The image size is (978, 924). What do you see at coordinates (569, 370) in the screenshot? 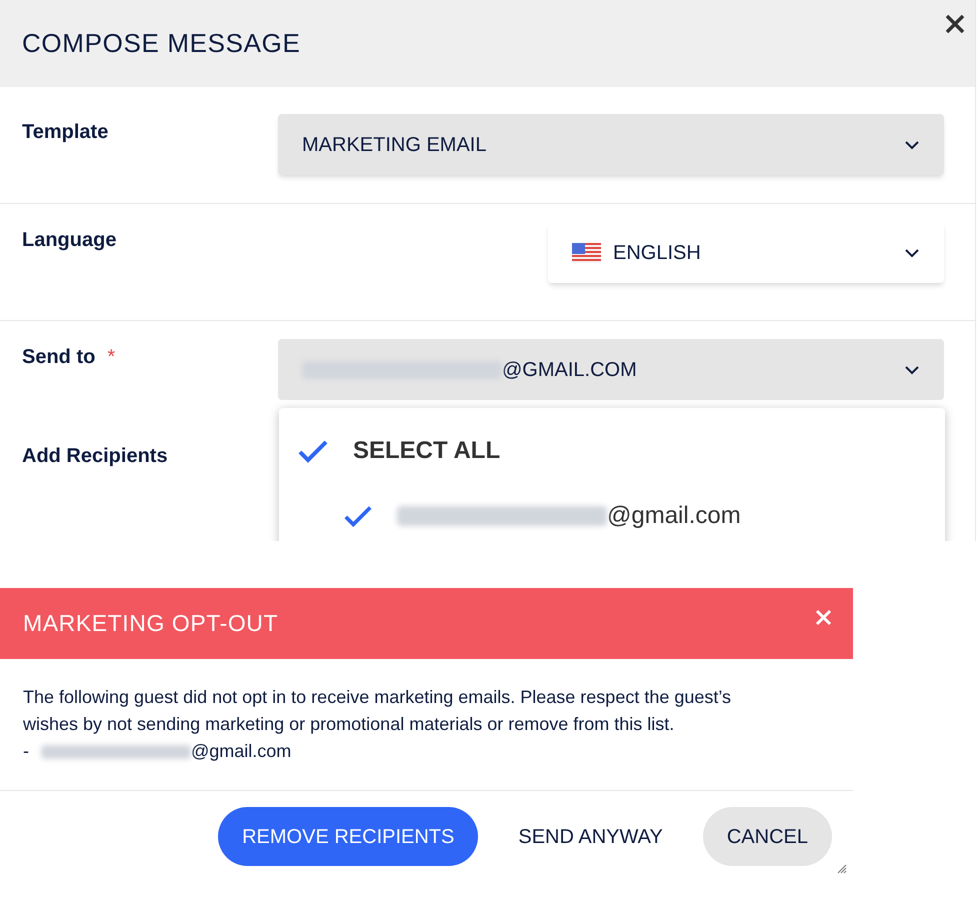
I see `recipient-value: @GMAIL.COM` at bounding box center [569, 370].